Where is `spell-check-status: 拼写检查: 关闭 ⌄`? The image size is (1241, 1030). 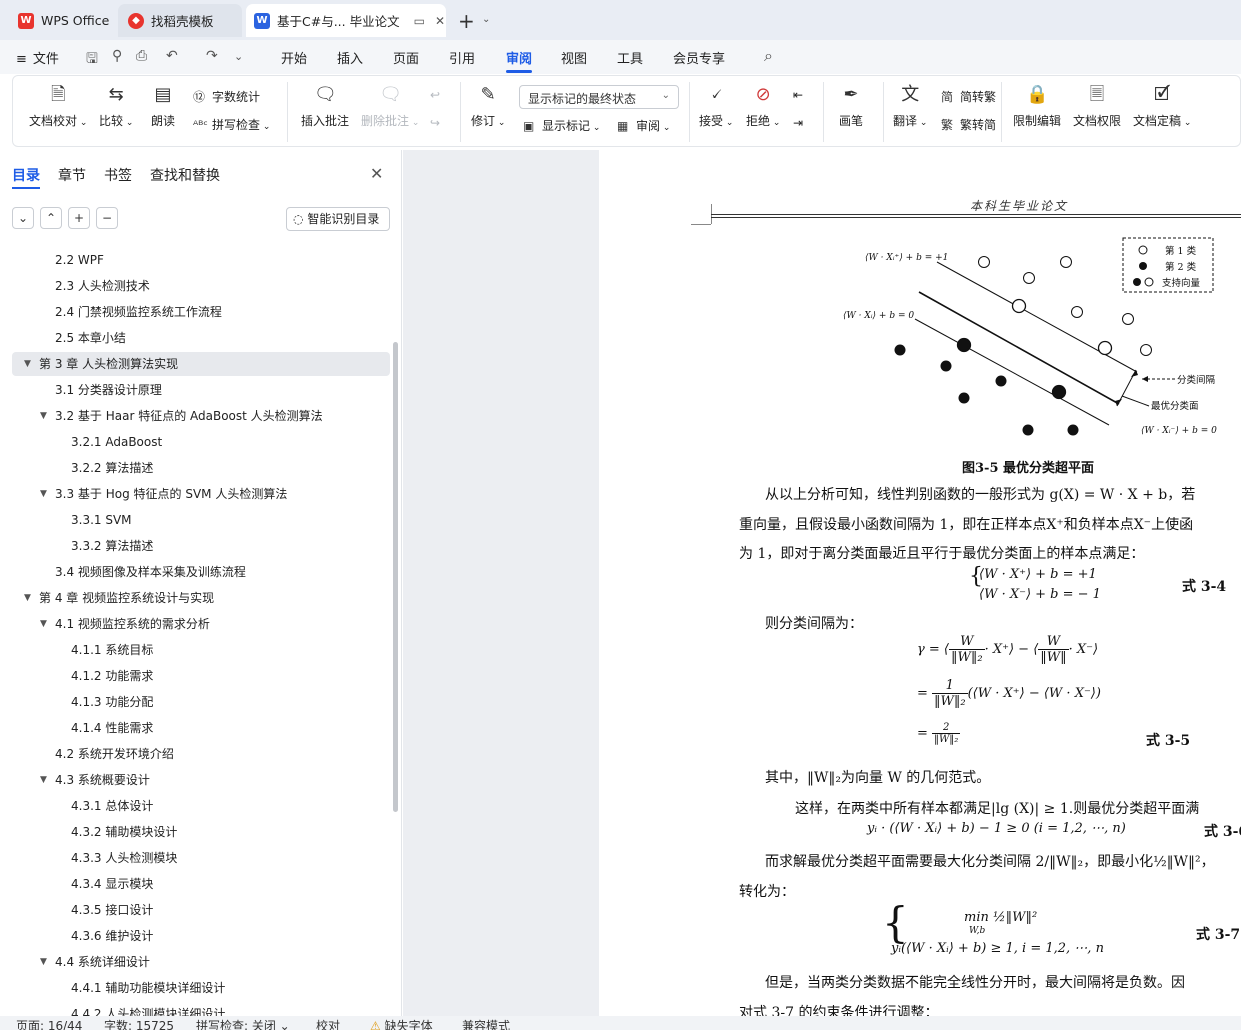
spell-check-status: 拼写检查: 关闭 ⌄ is located at coordinates (243, 1023).